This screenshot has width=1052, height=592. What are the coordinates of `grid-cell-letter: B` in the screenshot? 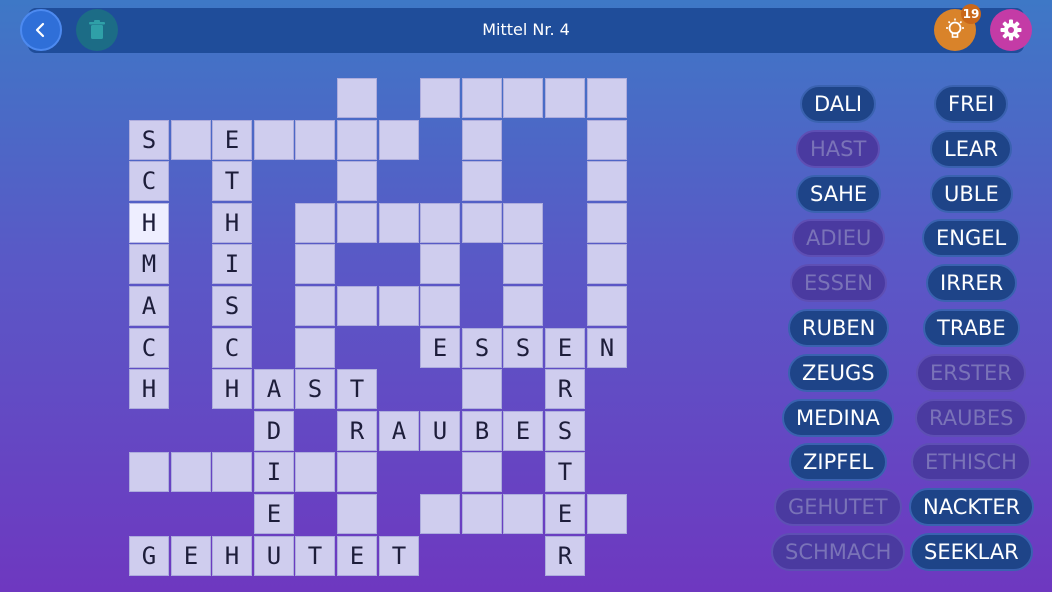 It's located at (482, 431).